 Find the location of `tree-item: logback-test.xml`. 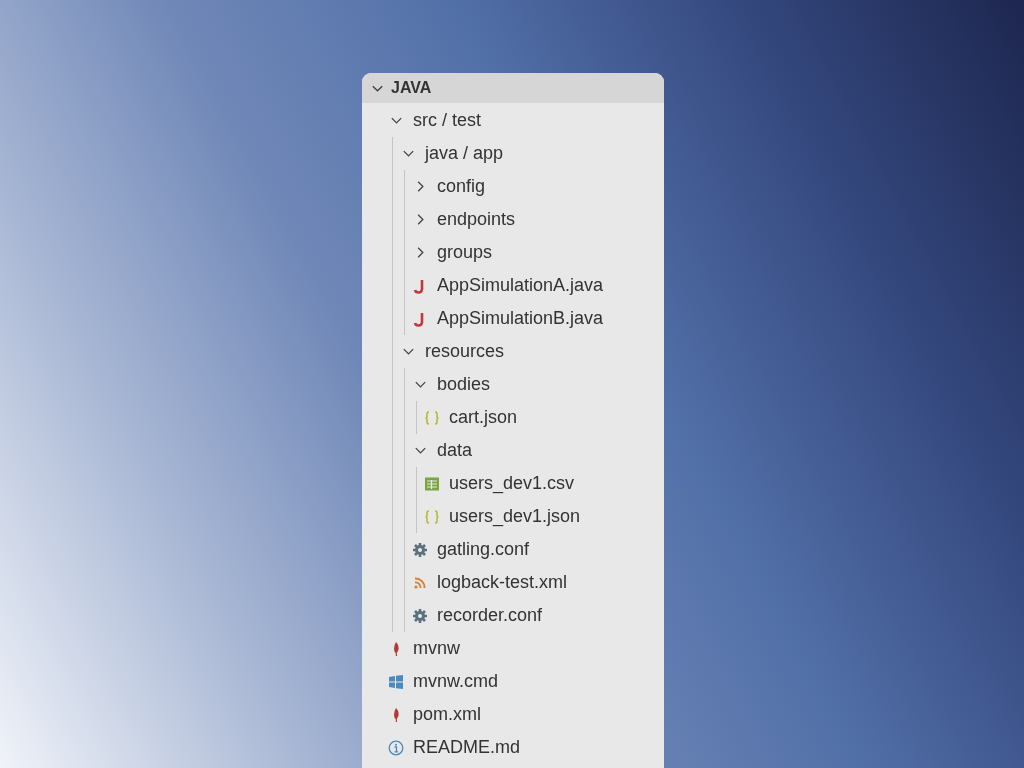

tree-item: logback-test.xml is located at coordinates (513, 582).